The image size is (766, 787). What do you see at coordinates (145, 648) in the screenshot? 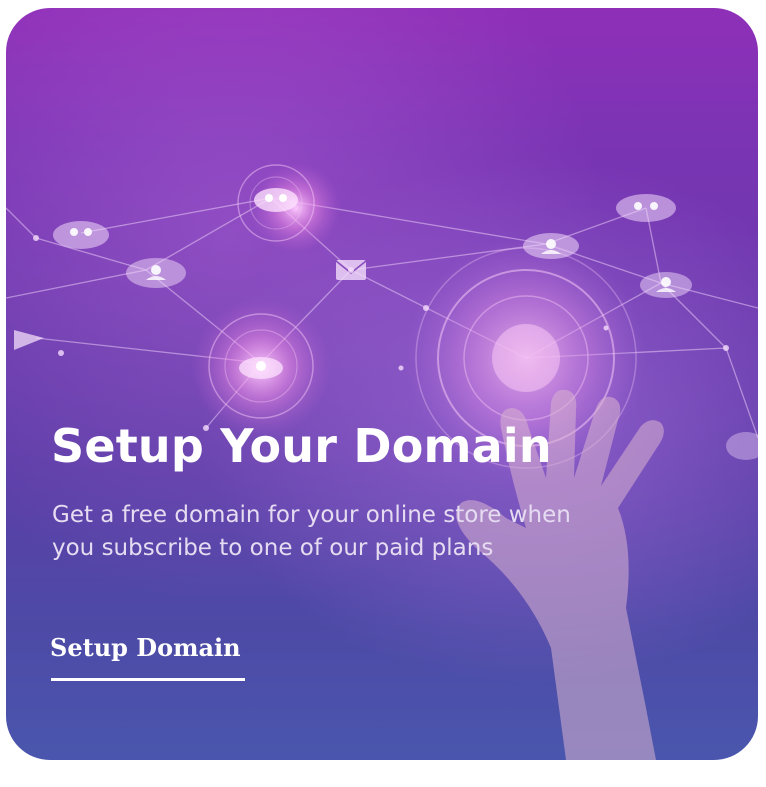
I see `setup-domain-link: Setup Domain` at bounding box center [145, 648].